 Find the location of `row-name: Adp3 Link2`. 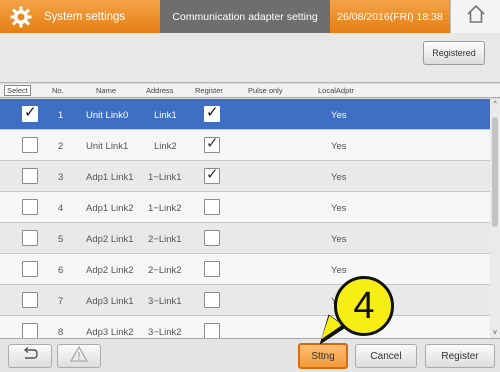

row-name: Adp3 Link2 is located at coordinates (110, 332).